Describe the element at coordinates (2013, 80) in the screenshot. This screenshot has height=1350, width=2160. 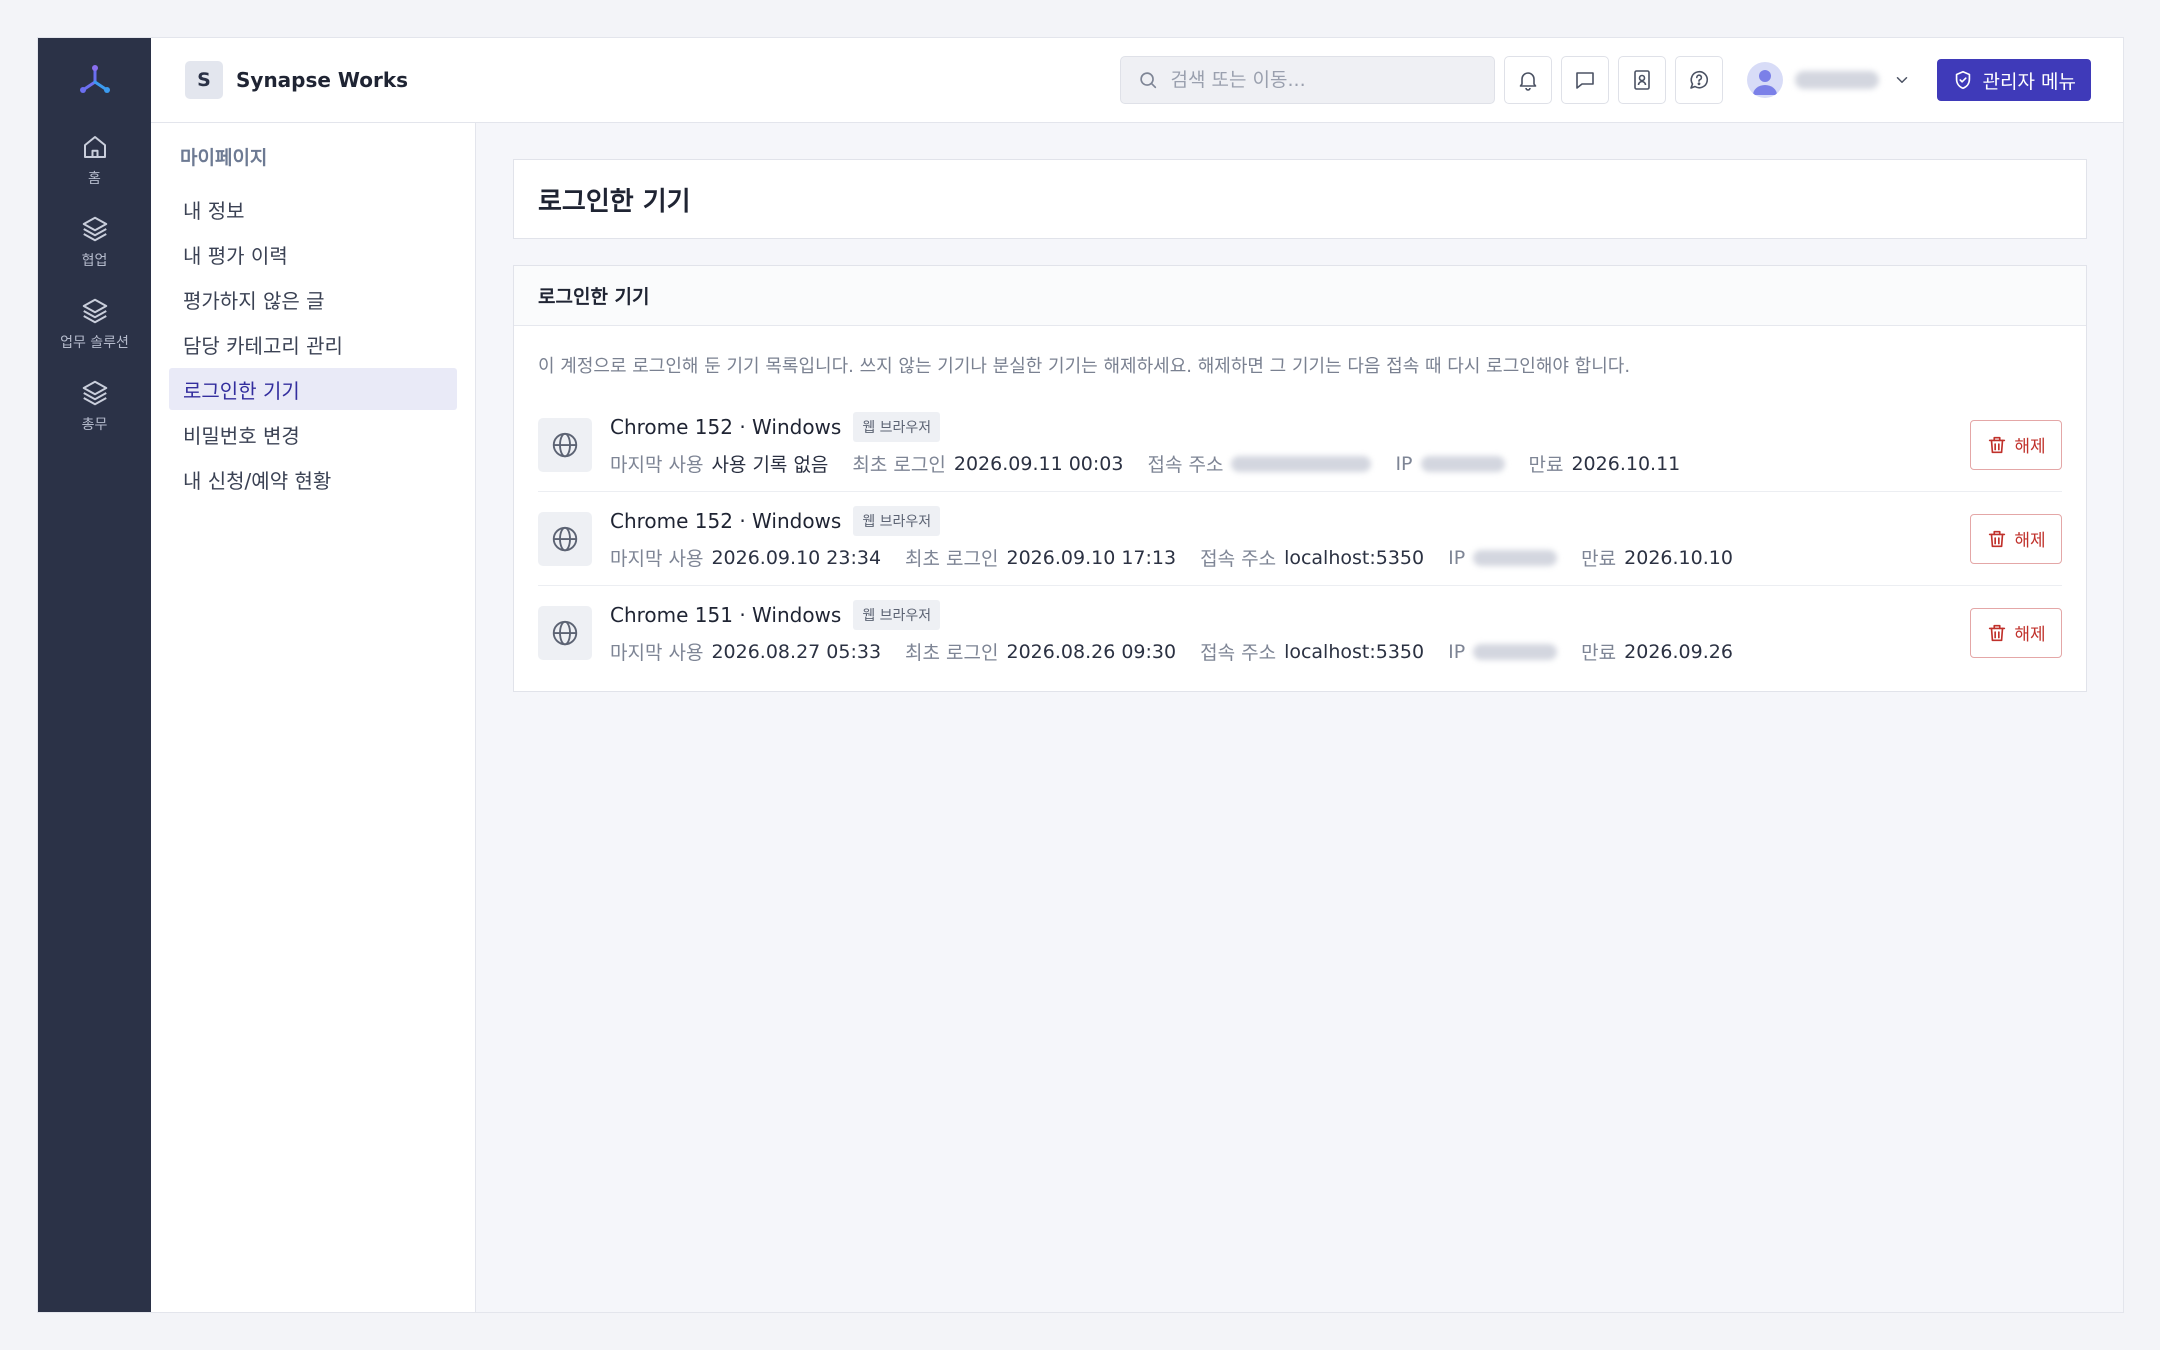
I see `admin-menu-button: 관리자 메뉴` at that location.